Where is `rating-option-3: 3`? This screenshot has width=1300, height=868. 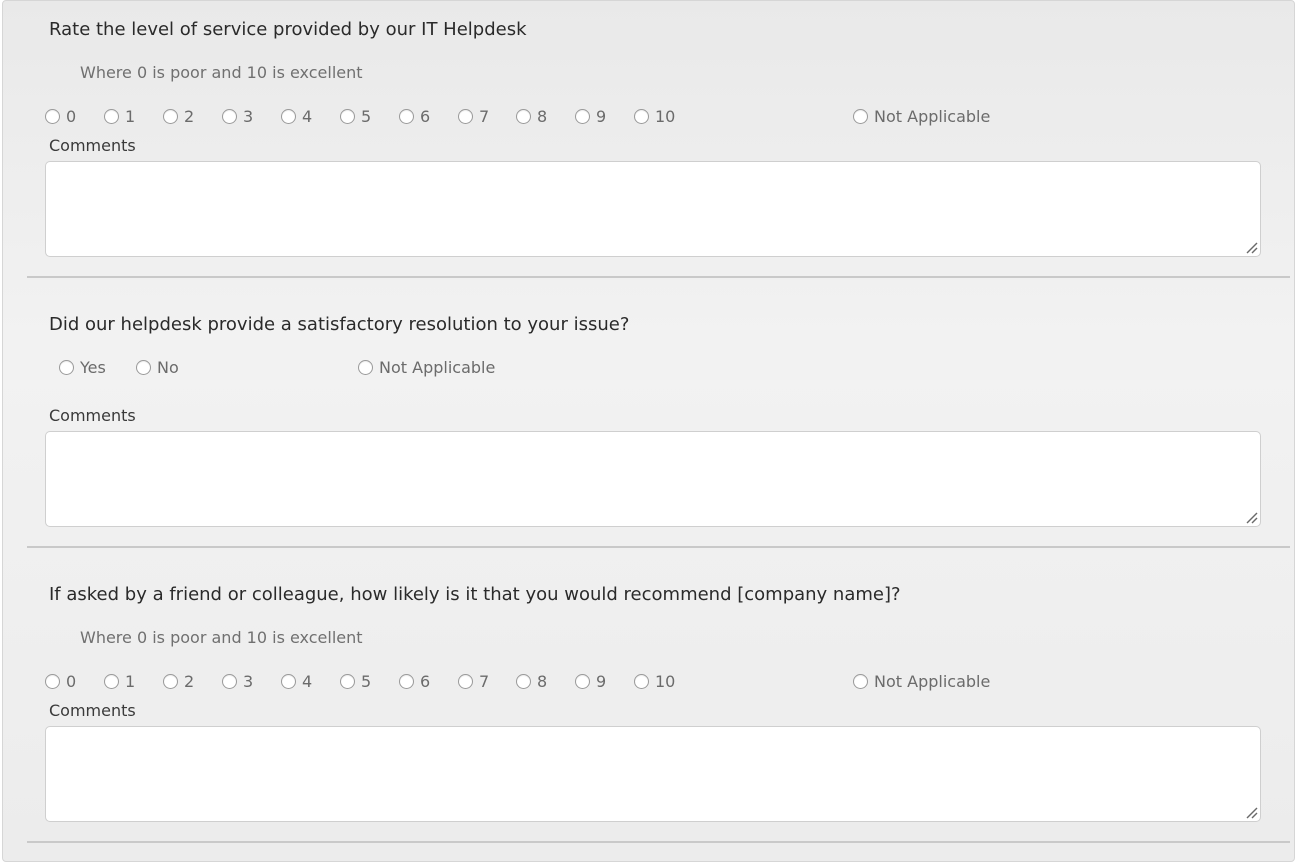 rating-option-3: 3 is located at coordinates (237, 116).